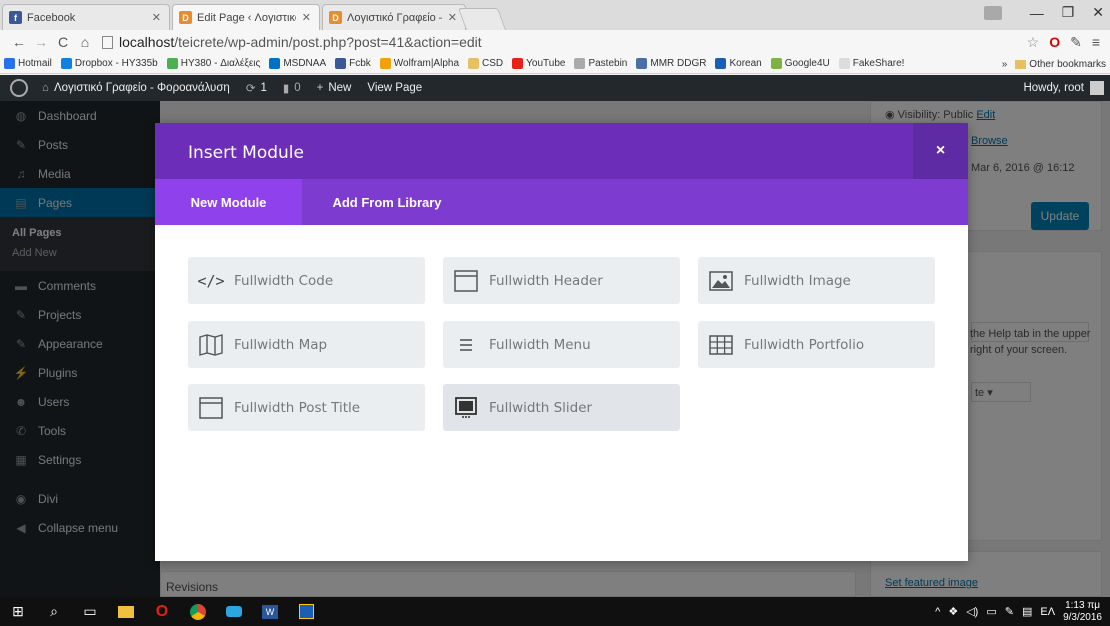 Image resolution: width=1110 pixels, height=626 pixels. What do you see at coordinates (1009, 611) in the screenshot?
I see `pen-icon: ✎` at bounding box center [1009, 611].